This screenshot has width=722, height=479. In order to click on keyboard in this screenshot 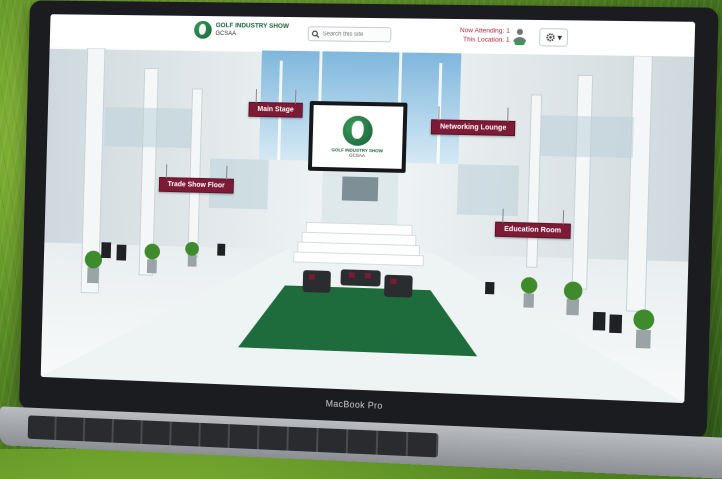, I will do `click(233, 436)`.